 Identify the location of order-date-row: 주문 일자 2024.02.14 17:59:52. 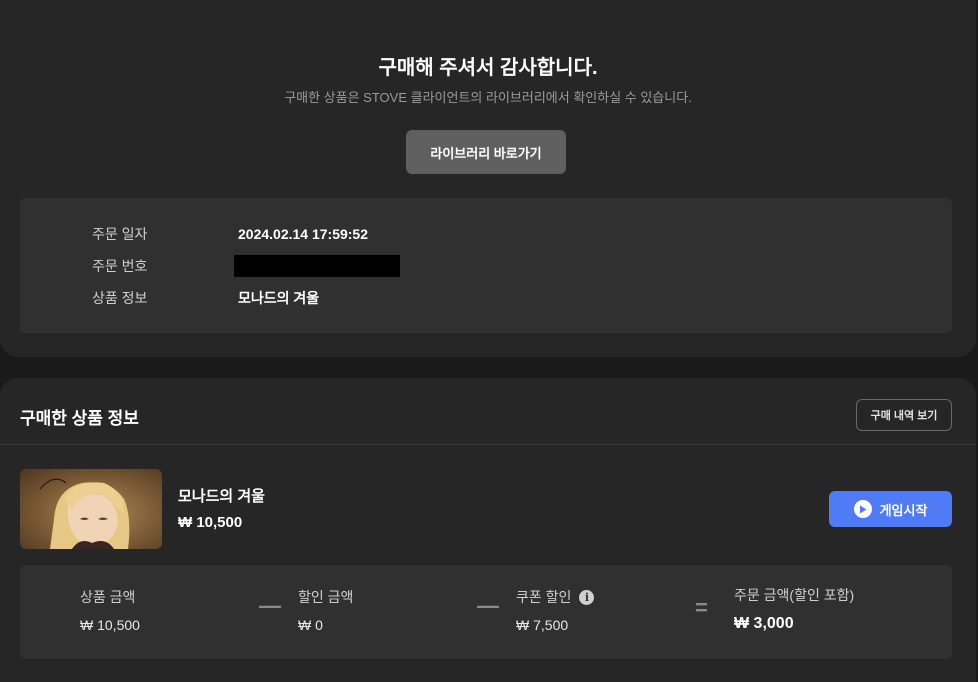
(486, 234).